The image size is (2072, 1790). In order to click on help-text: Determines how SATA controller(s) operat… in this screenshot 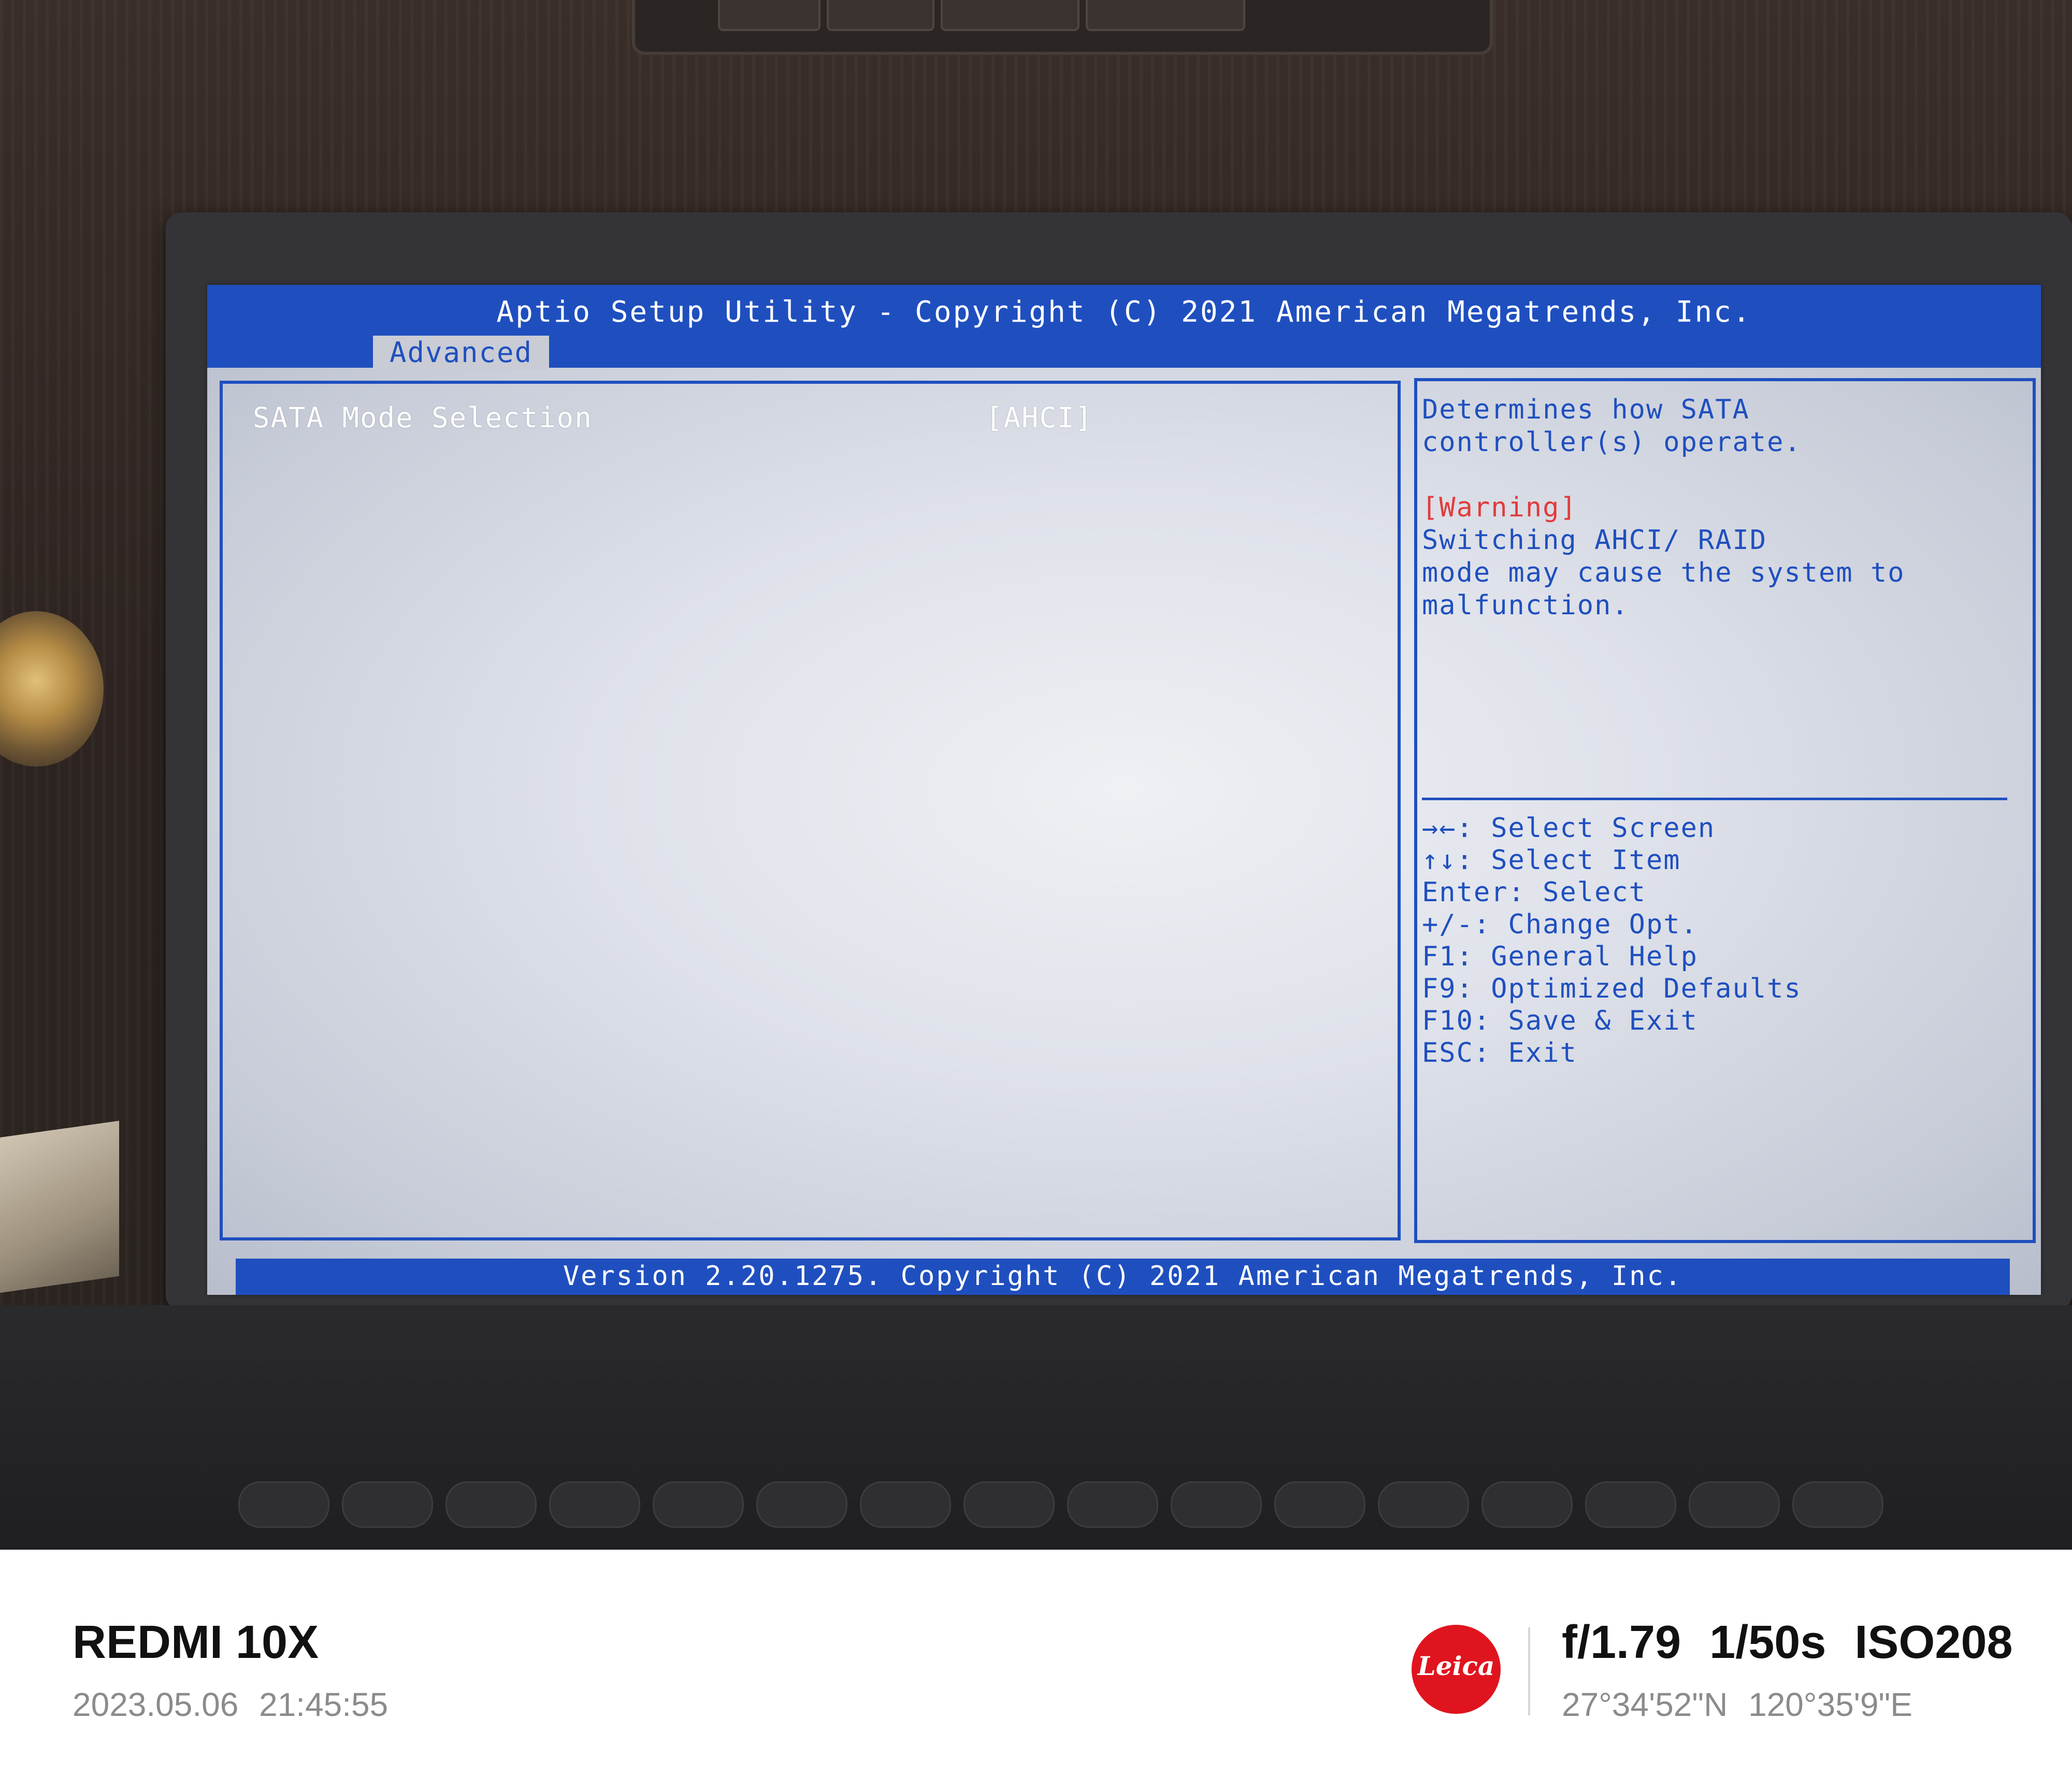, I will do `click(1722, 508)`.